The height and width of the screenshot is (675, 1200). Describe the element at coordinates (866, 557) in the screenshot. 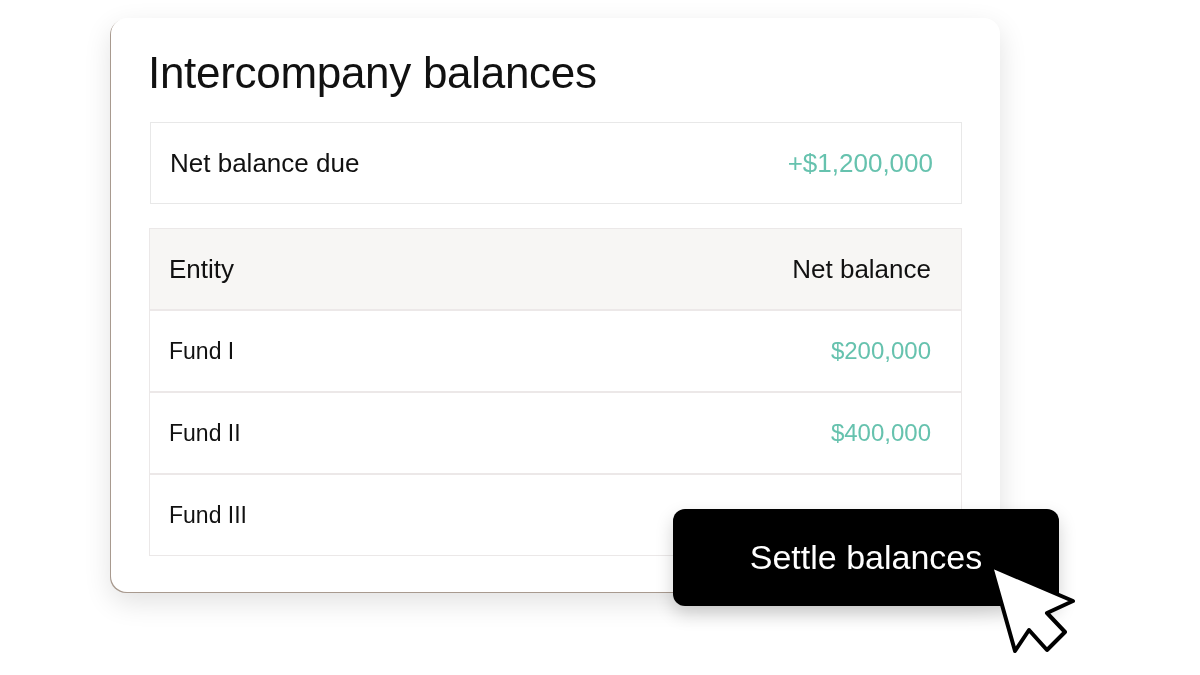

I see `settle-button: Settle balances` at that location.